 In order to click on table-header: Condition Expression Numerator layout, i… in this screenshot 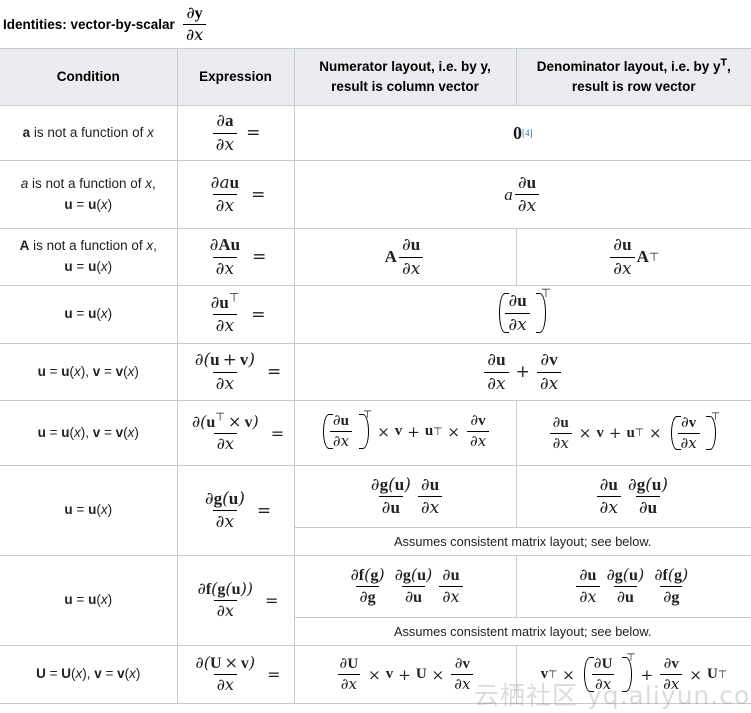, I will do `click(375, 77)`.